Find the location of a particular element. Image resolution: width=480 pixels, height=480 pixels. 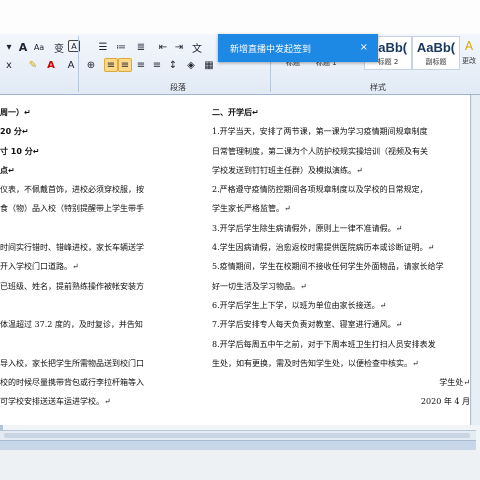

document-line: 开入学校门口道路。↵ is located at coordinates (39, 267).